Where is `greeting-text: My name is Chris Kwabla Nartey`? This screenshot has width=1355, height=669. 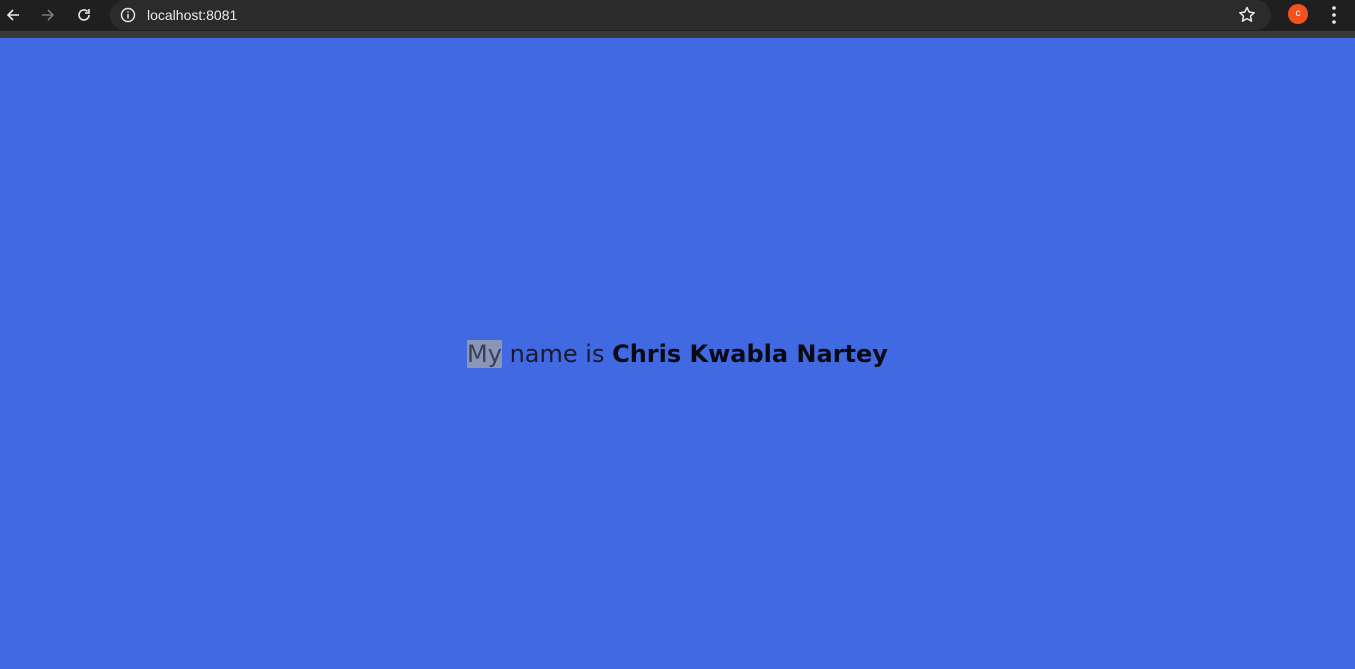
greeting-text: My name is Chris Kwabla Nartey is located at coordinates (677, 354).